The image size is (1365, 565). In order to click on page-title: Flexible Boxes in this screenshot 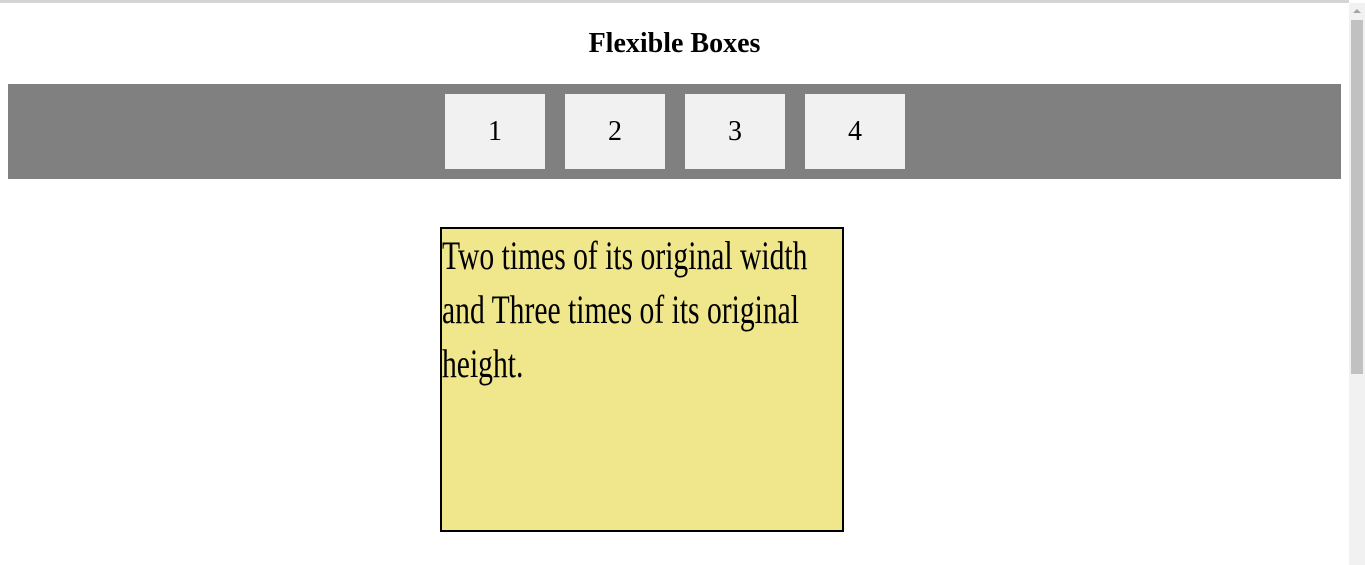, I will do `click(674, 43)`.